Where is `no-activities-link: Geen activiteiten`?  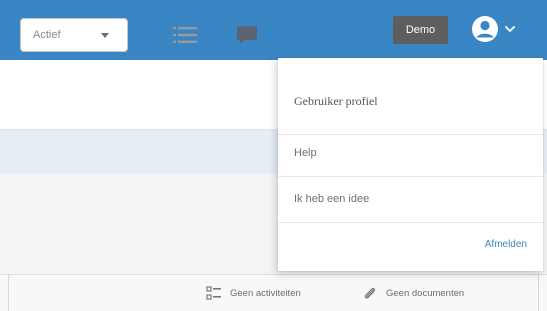 no-activities-link: Geen activiteiten is located at coordinates (253, 293).